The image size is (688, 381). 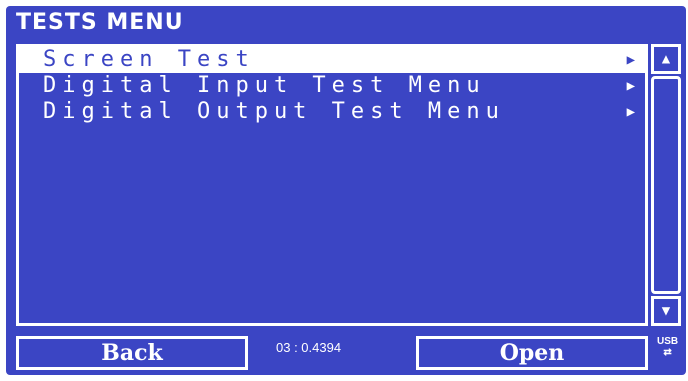 I want to click on scroll-down-button: ▼, so click(x=666, y=311).